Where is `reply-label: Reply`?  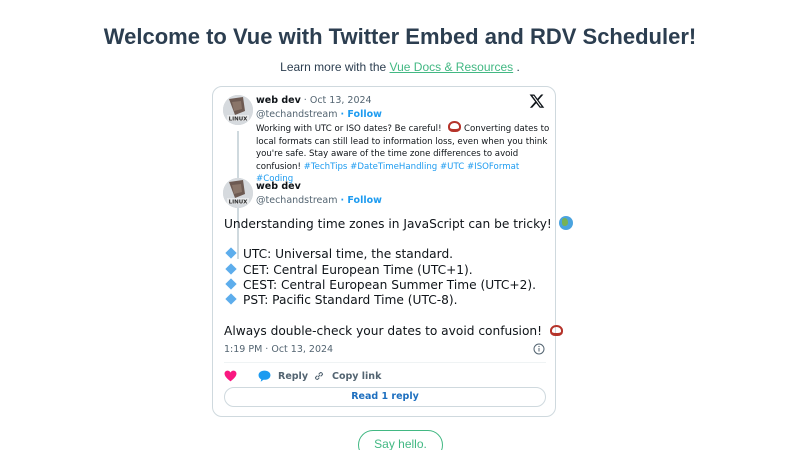
reply-label: Reply is located at coordinates (293, 376).